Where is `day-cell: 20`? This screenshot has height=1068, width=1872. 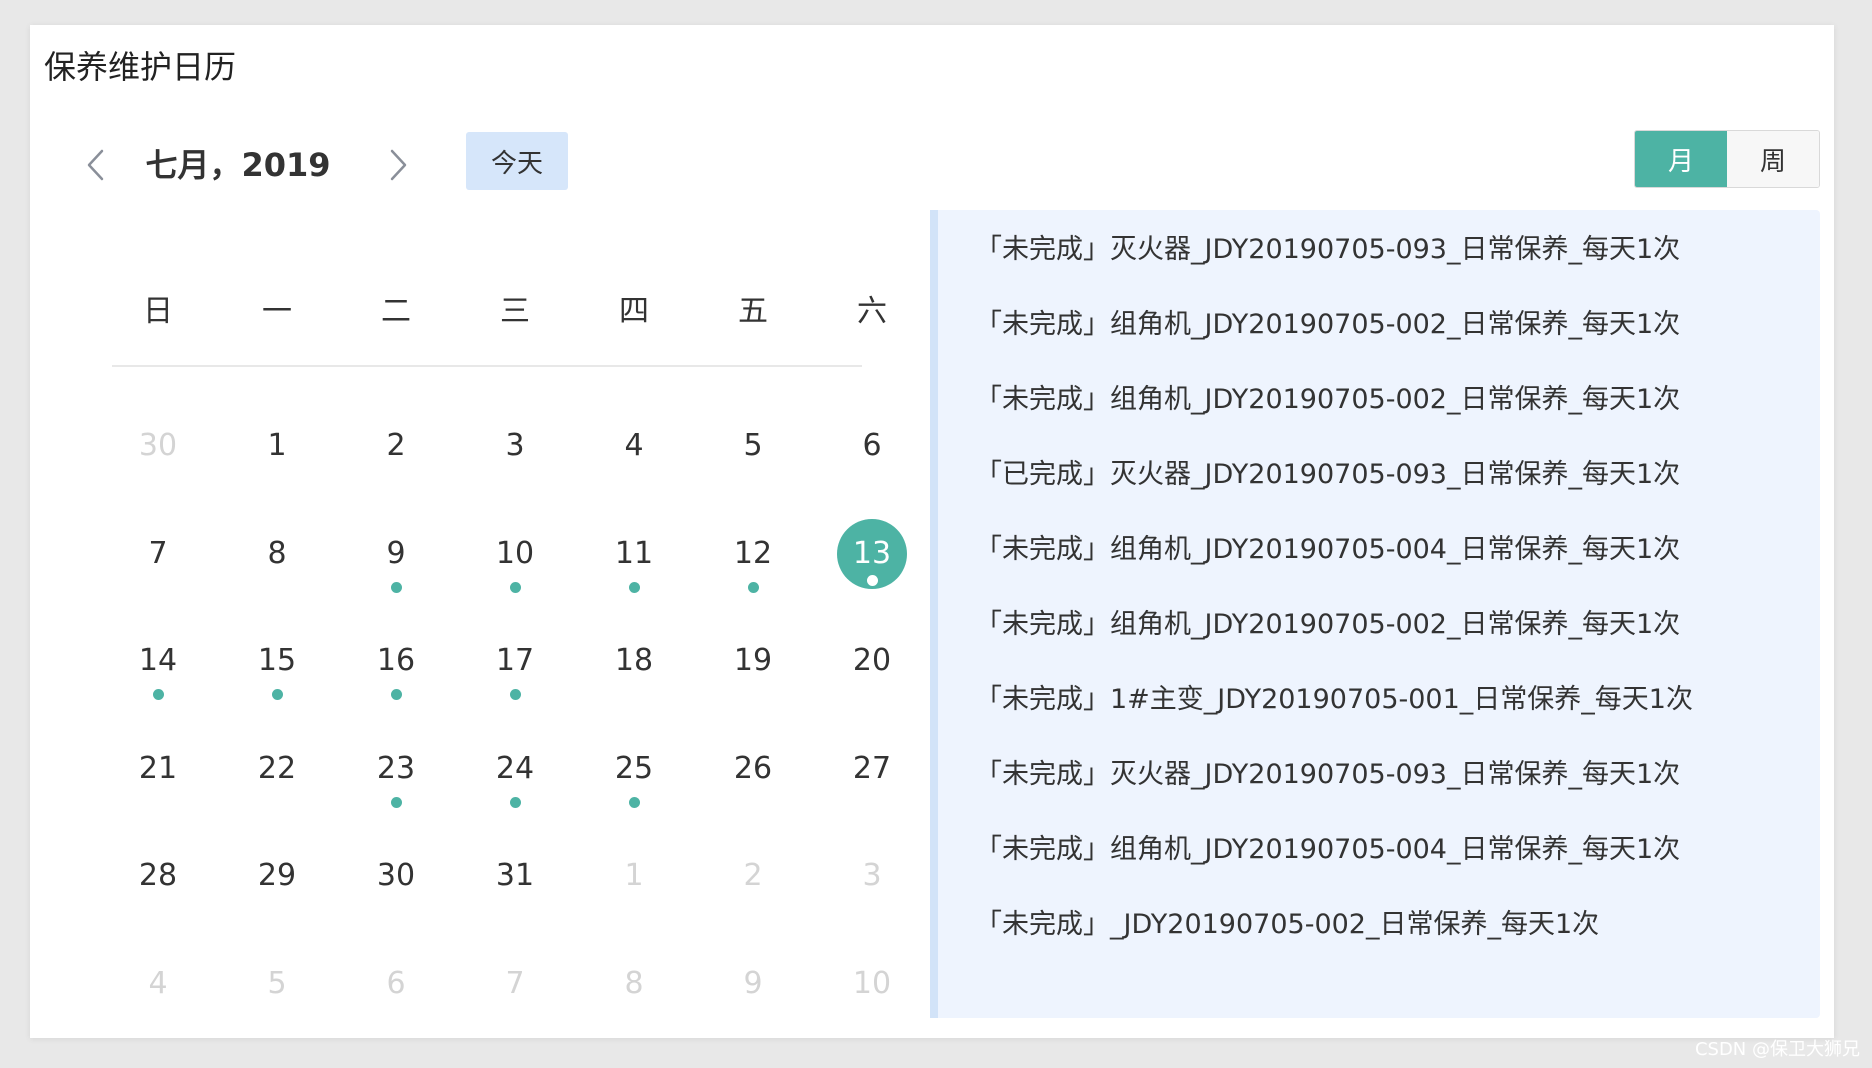
day-cell: 20 is located at coordinates (872, 677).